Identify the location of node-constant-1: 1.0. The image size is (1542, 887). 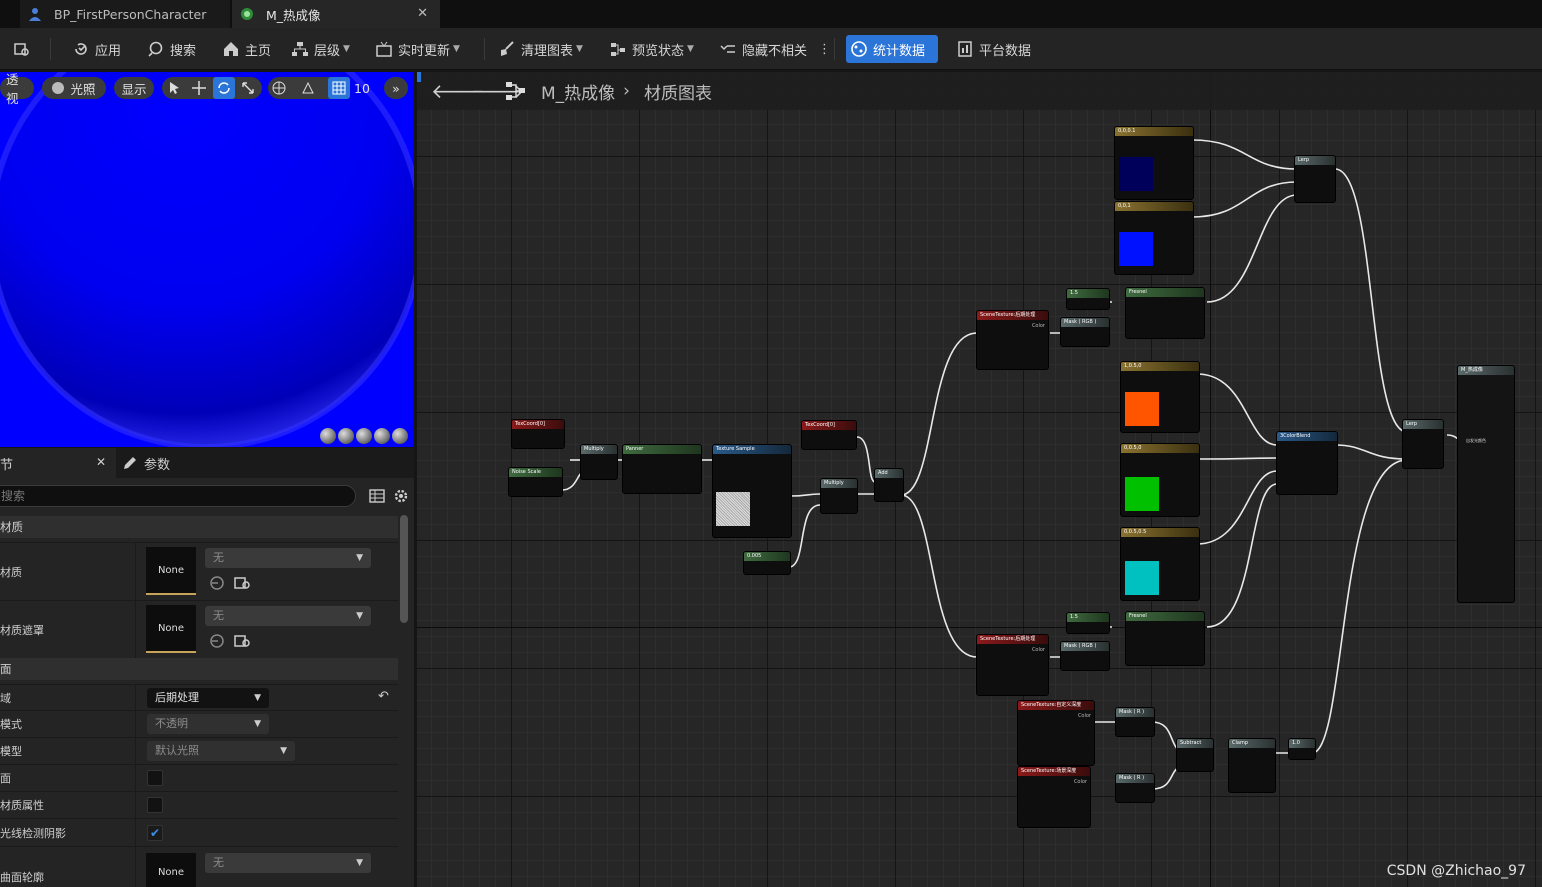
(1302, 749).